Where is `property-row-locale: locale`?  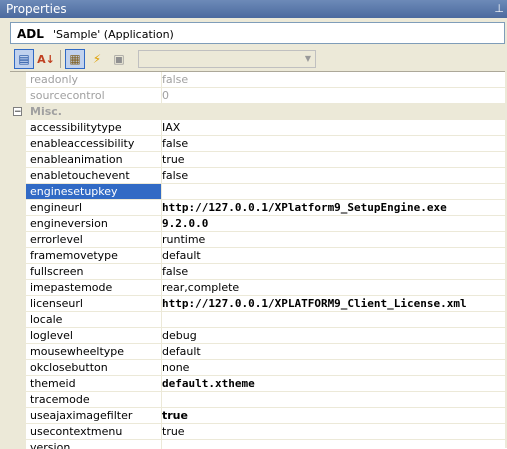 property-row-locale: locale is located at coordinates (258, 320).